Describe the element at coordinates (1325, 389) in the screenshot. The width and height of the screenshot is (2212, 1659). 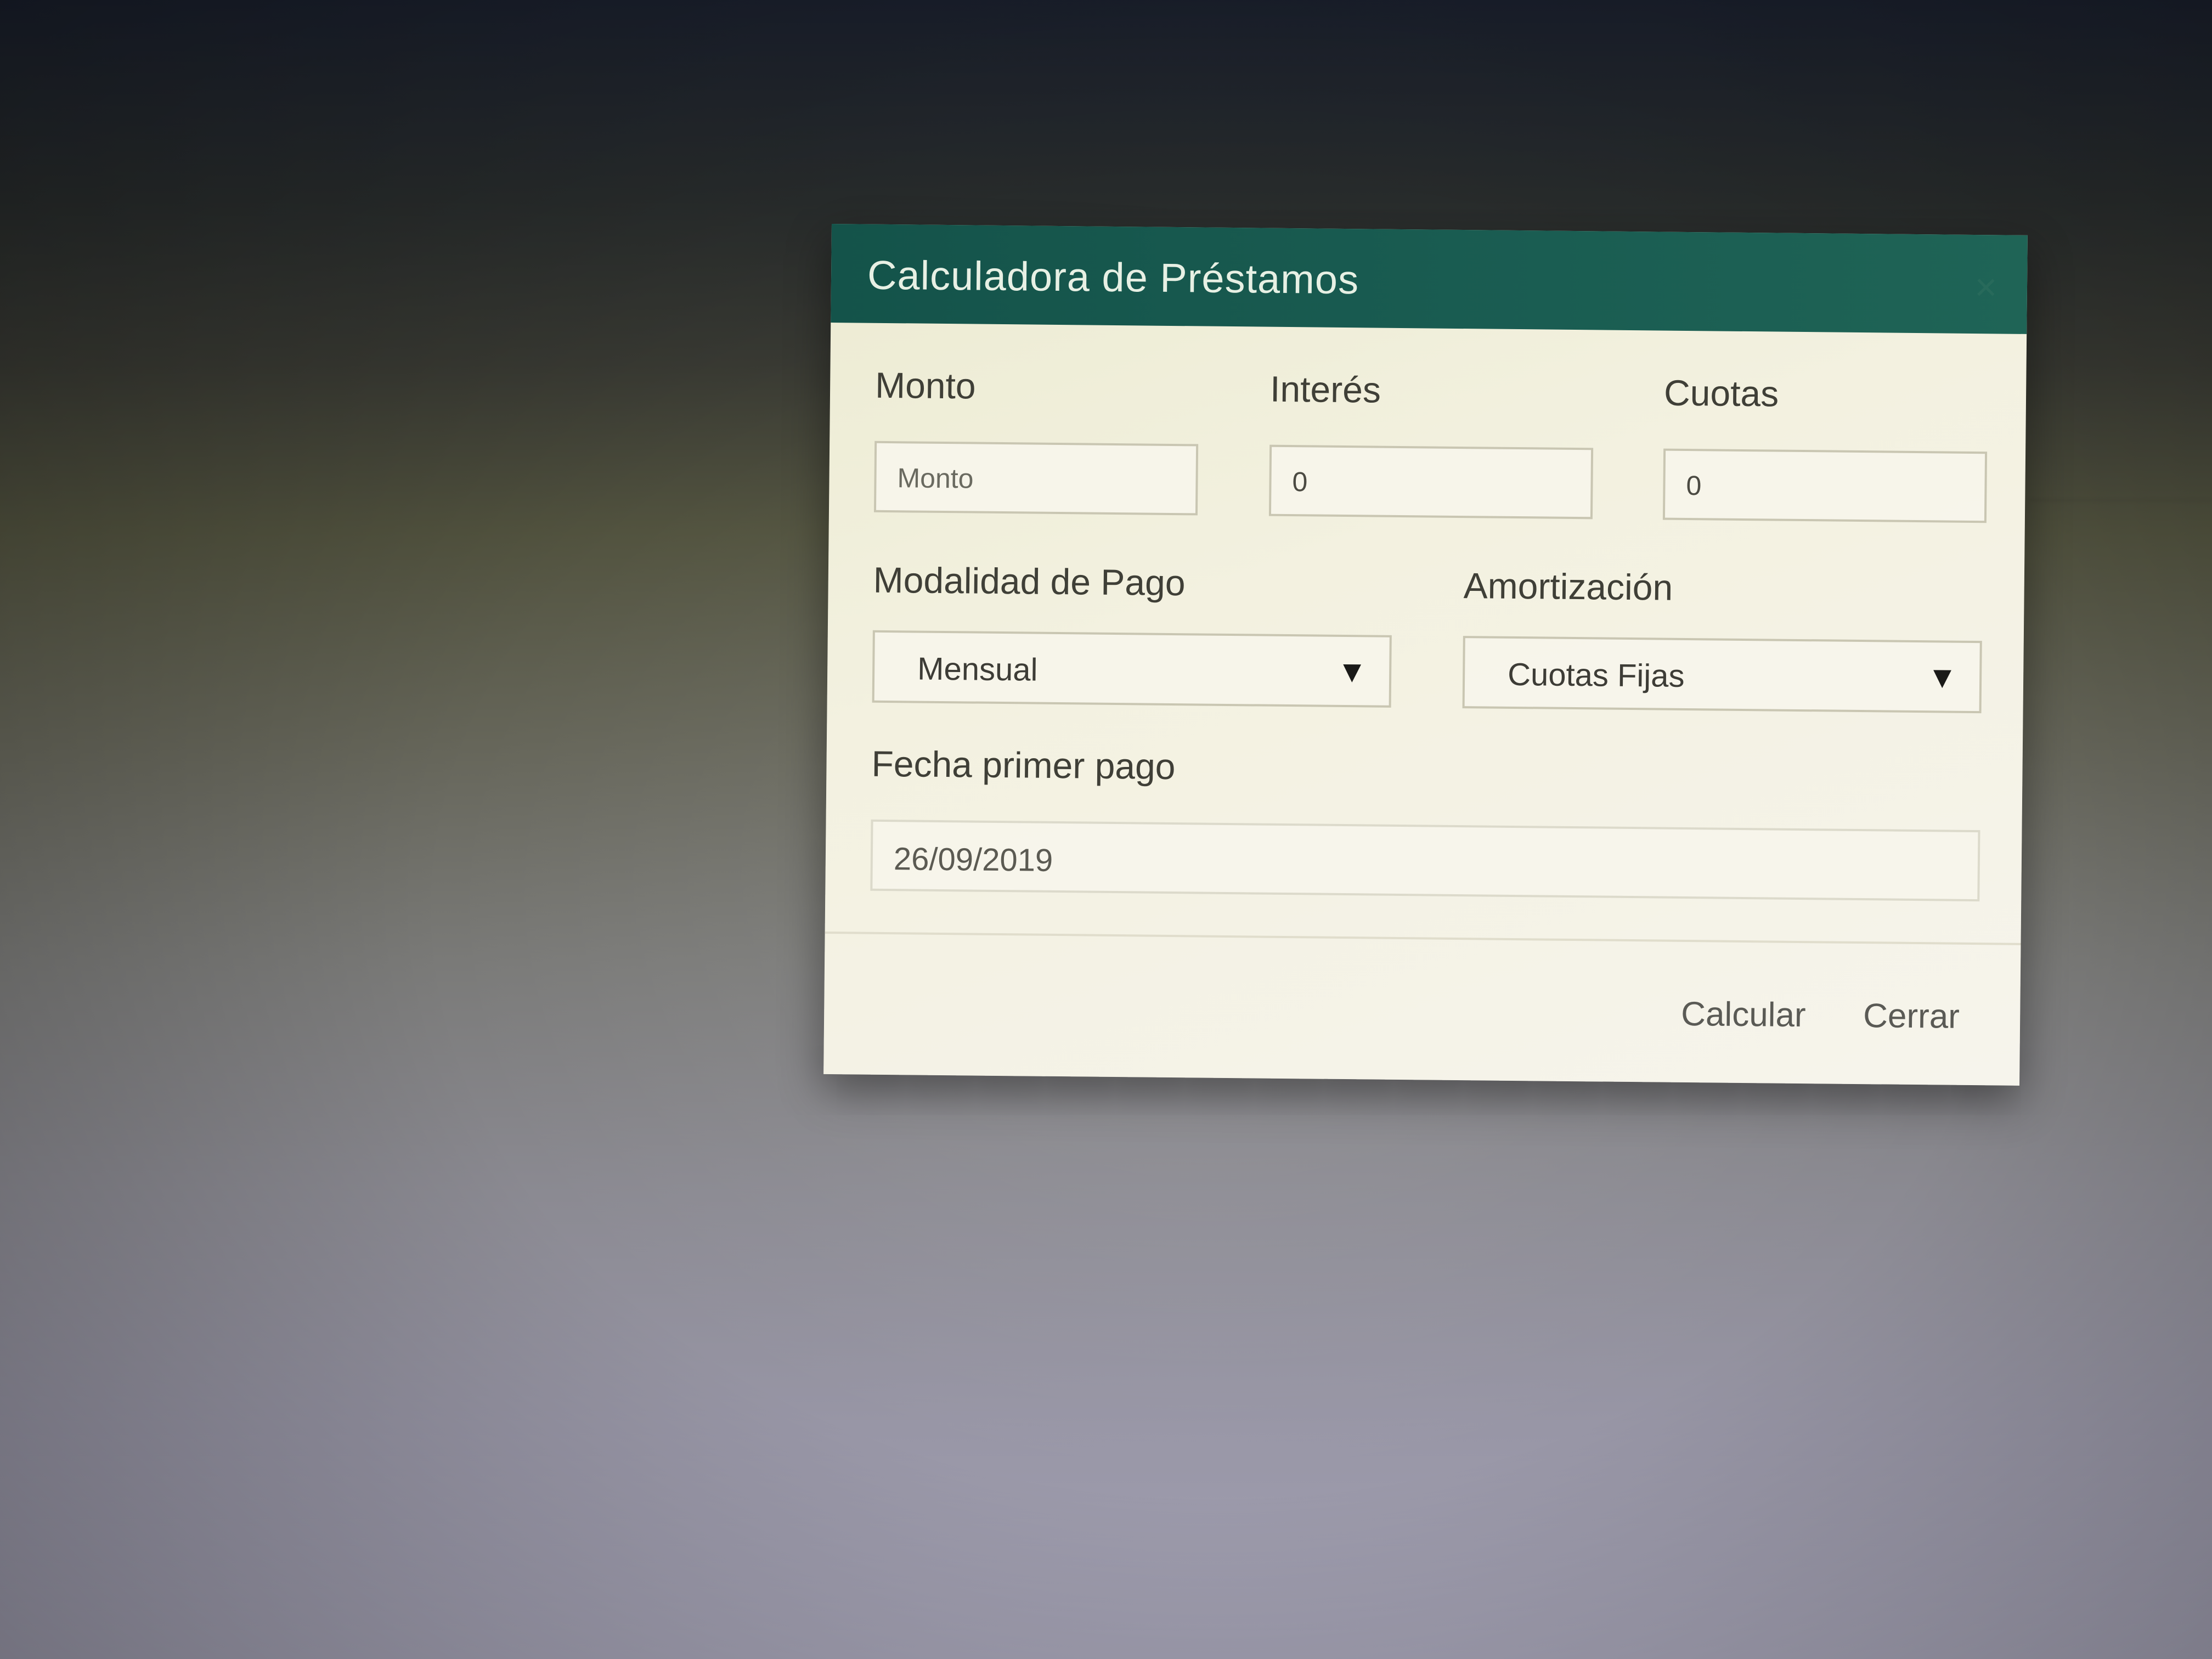
I see `interes-label: Interés` at that location.